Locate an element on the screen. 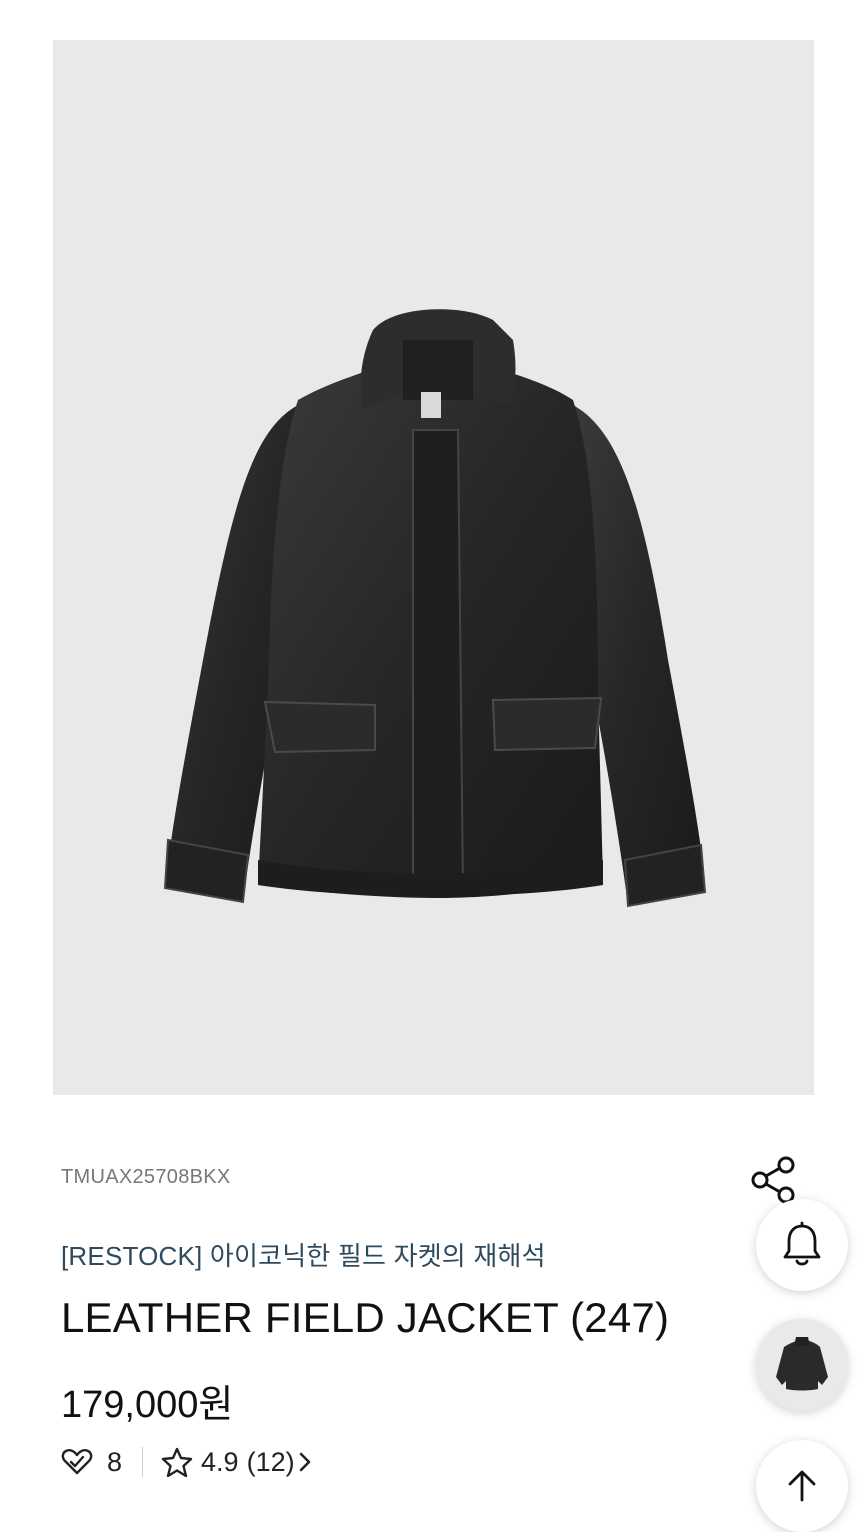 The image size is (867, 1532). like-button: 8 is located at coordinates (91, 1462).